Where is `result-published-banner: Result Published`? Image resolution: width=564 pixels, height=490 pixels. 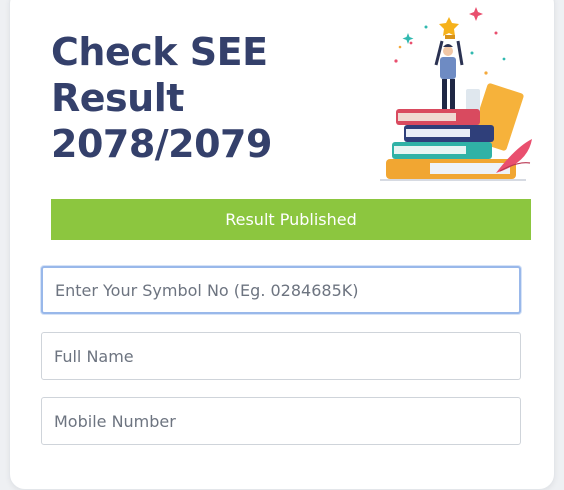
result-published-banner: Result Published is located at coordinates (291, 219).